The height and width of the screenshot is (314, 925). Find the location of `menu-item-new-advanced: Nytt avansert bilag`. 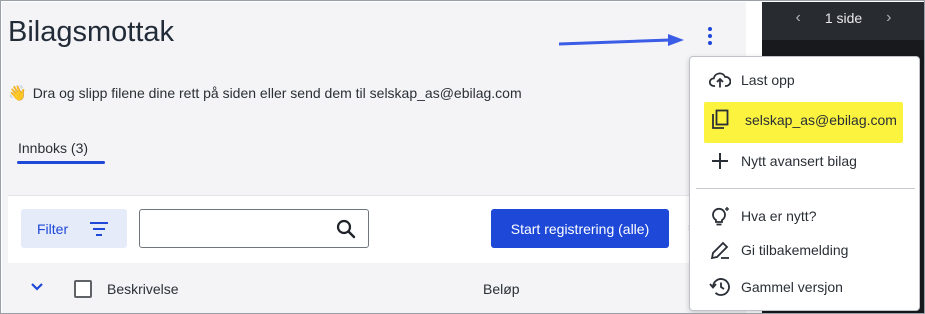

menu-item-new-advanced: Nytt avansert bilag is located at coordinates (804, 161).